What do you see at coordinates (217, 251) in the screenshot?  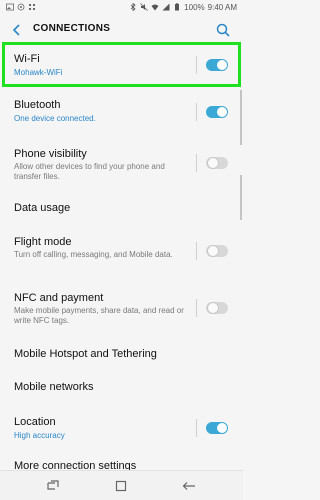 I see `flight-mode-toggle` at bounding box center [217, 251].